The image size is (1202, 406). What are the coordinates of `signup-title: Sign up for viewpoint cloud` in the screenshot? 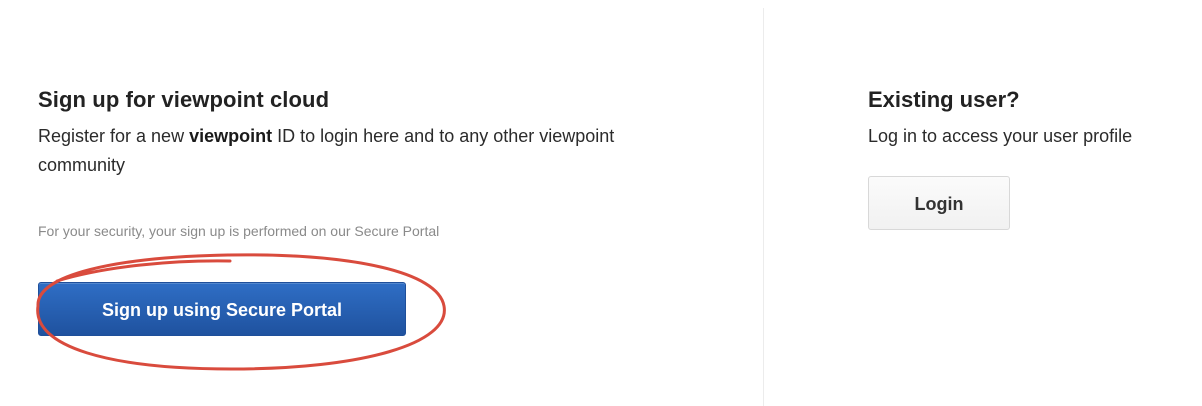 It's located at (184, 99).